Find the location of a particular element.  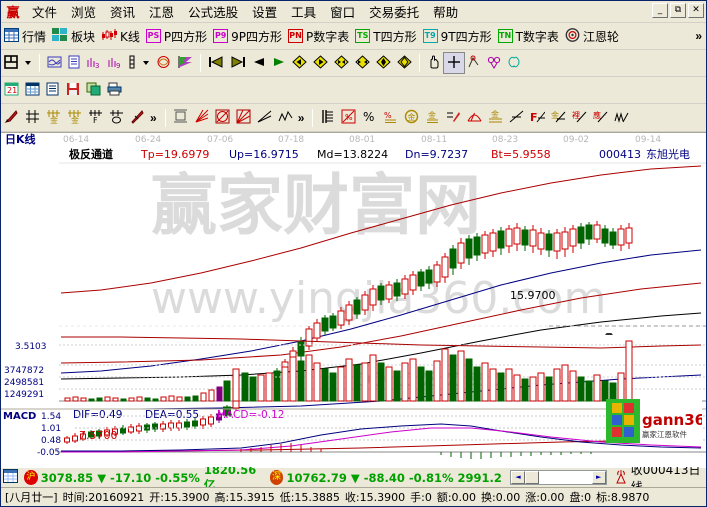

toolbar-btn-square-fan is located at coordinates (243, 118).